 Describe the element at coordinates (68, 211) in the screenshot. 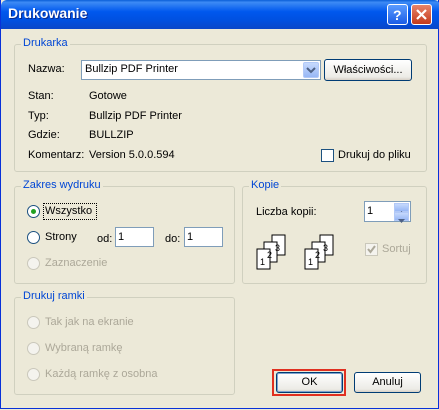

I see `range-all-label: Wszystko` at that location.